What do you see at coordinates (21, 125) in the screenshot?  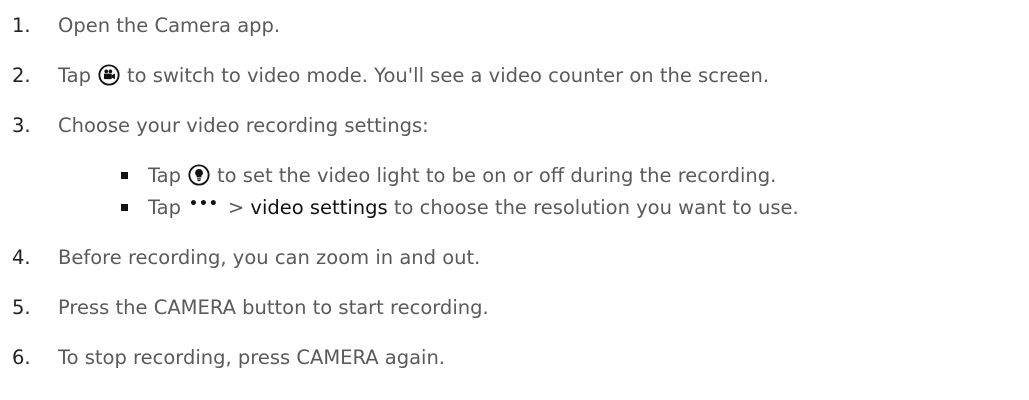 I see `step-number: 3.` at bounding box center [21, 125].